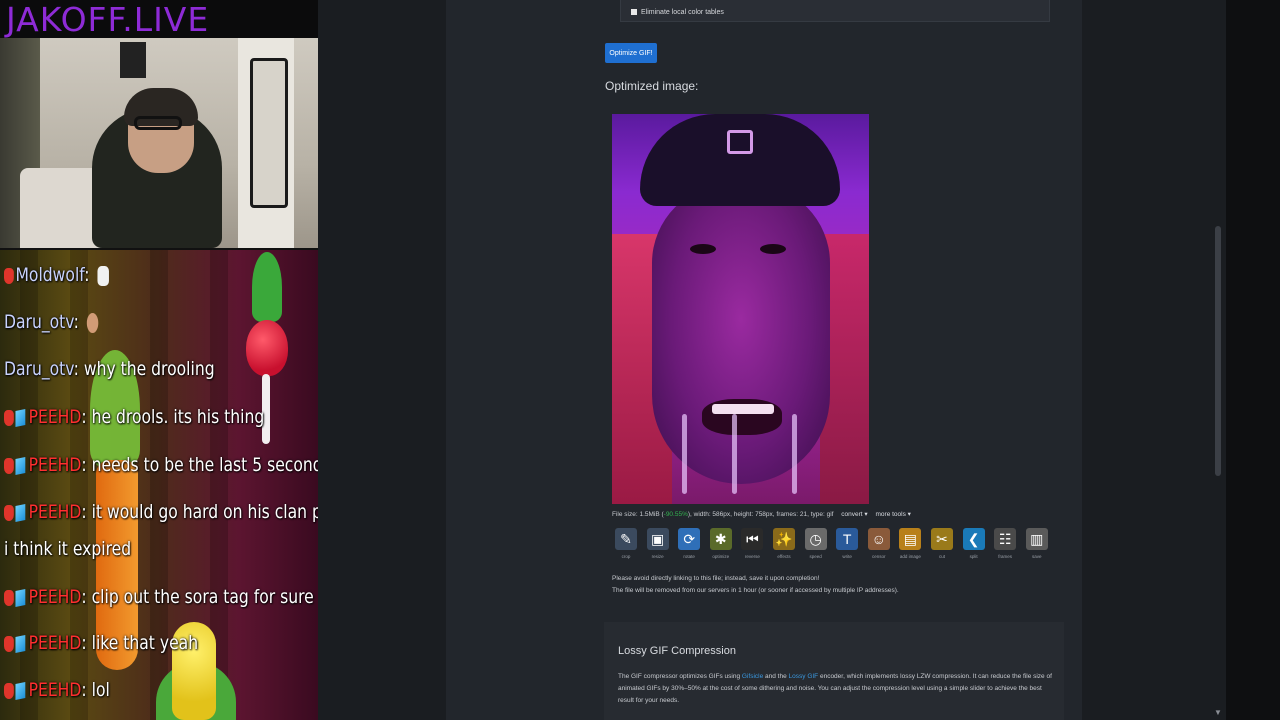 The image size is (1280, 720). What do you see at coordinates (703, 249) in the screenshot?
I see `gif-eye-left` at bounding box center [703, 249].